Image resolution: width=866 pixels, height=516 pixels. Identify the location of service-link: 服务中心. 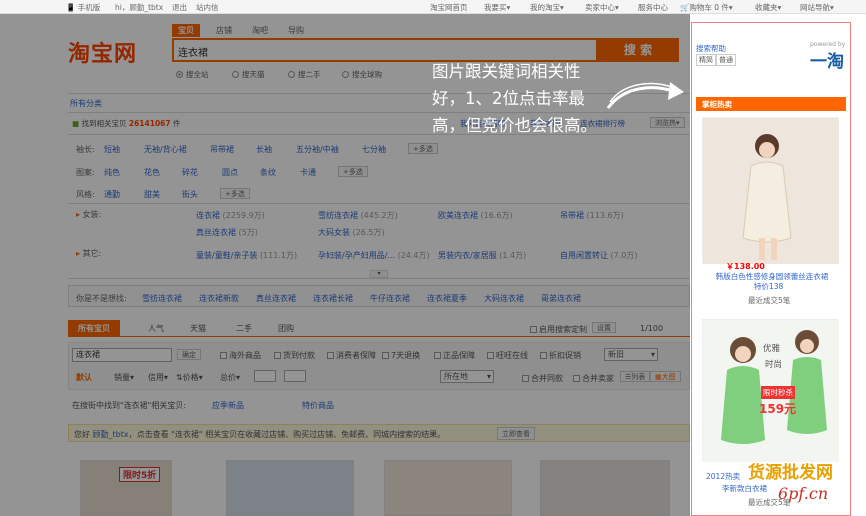
(653, 7).